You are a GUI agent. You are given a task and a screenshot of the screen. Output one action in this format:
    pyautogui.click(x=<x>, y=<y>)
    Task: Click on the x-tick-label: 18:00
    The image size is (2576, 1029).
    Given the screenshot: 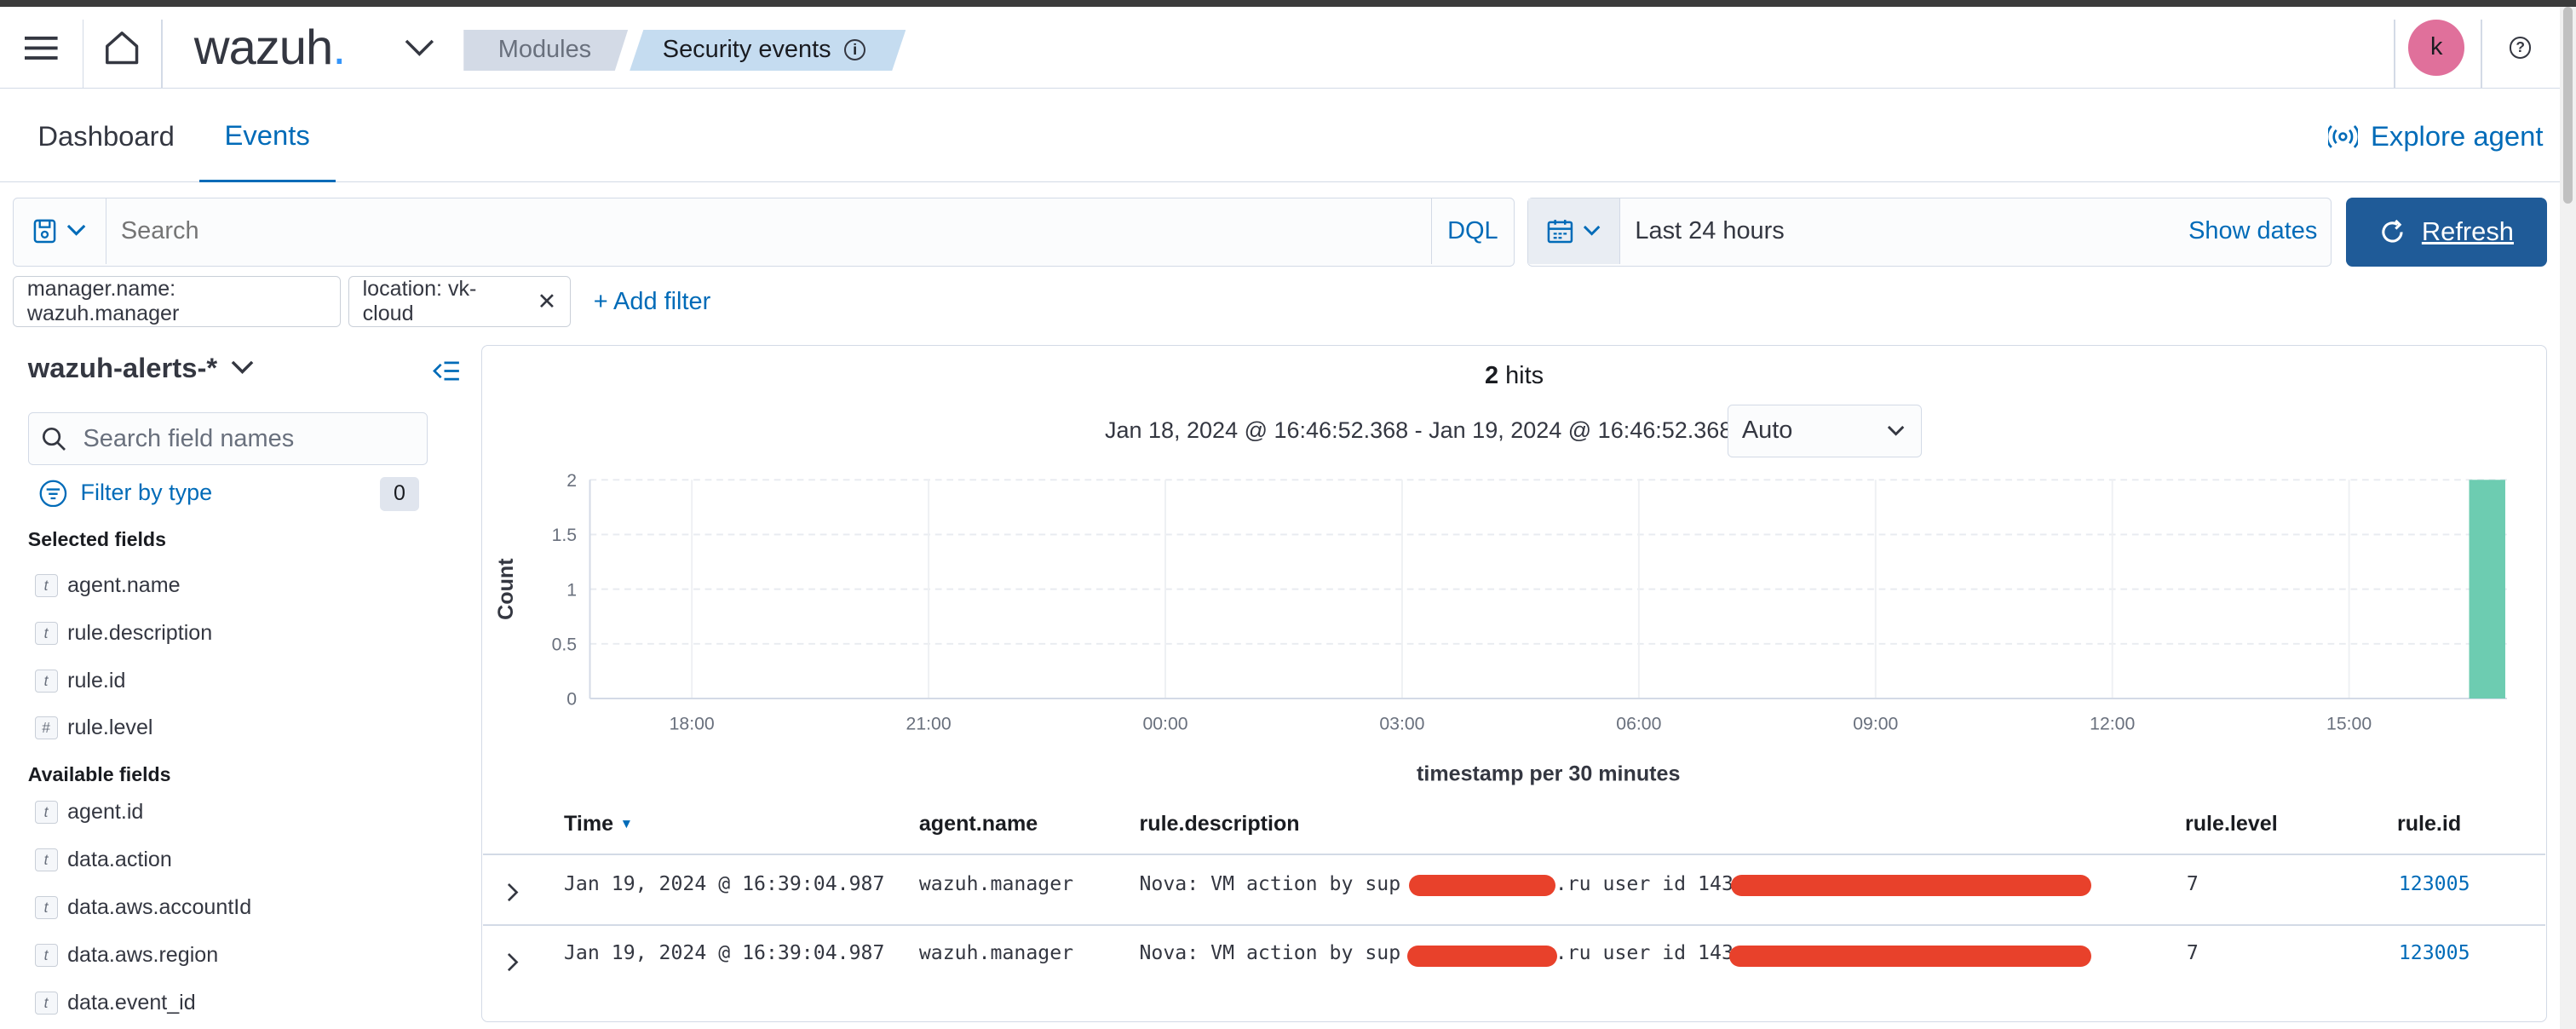 What is the action you would take?
    pyautogui.click(x=693, y=725)
    